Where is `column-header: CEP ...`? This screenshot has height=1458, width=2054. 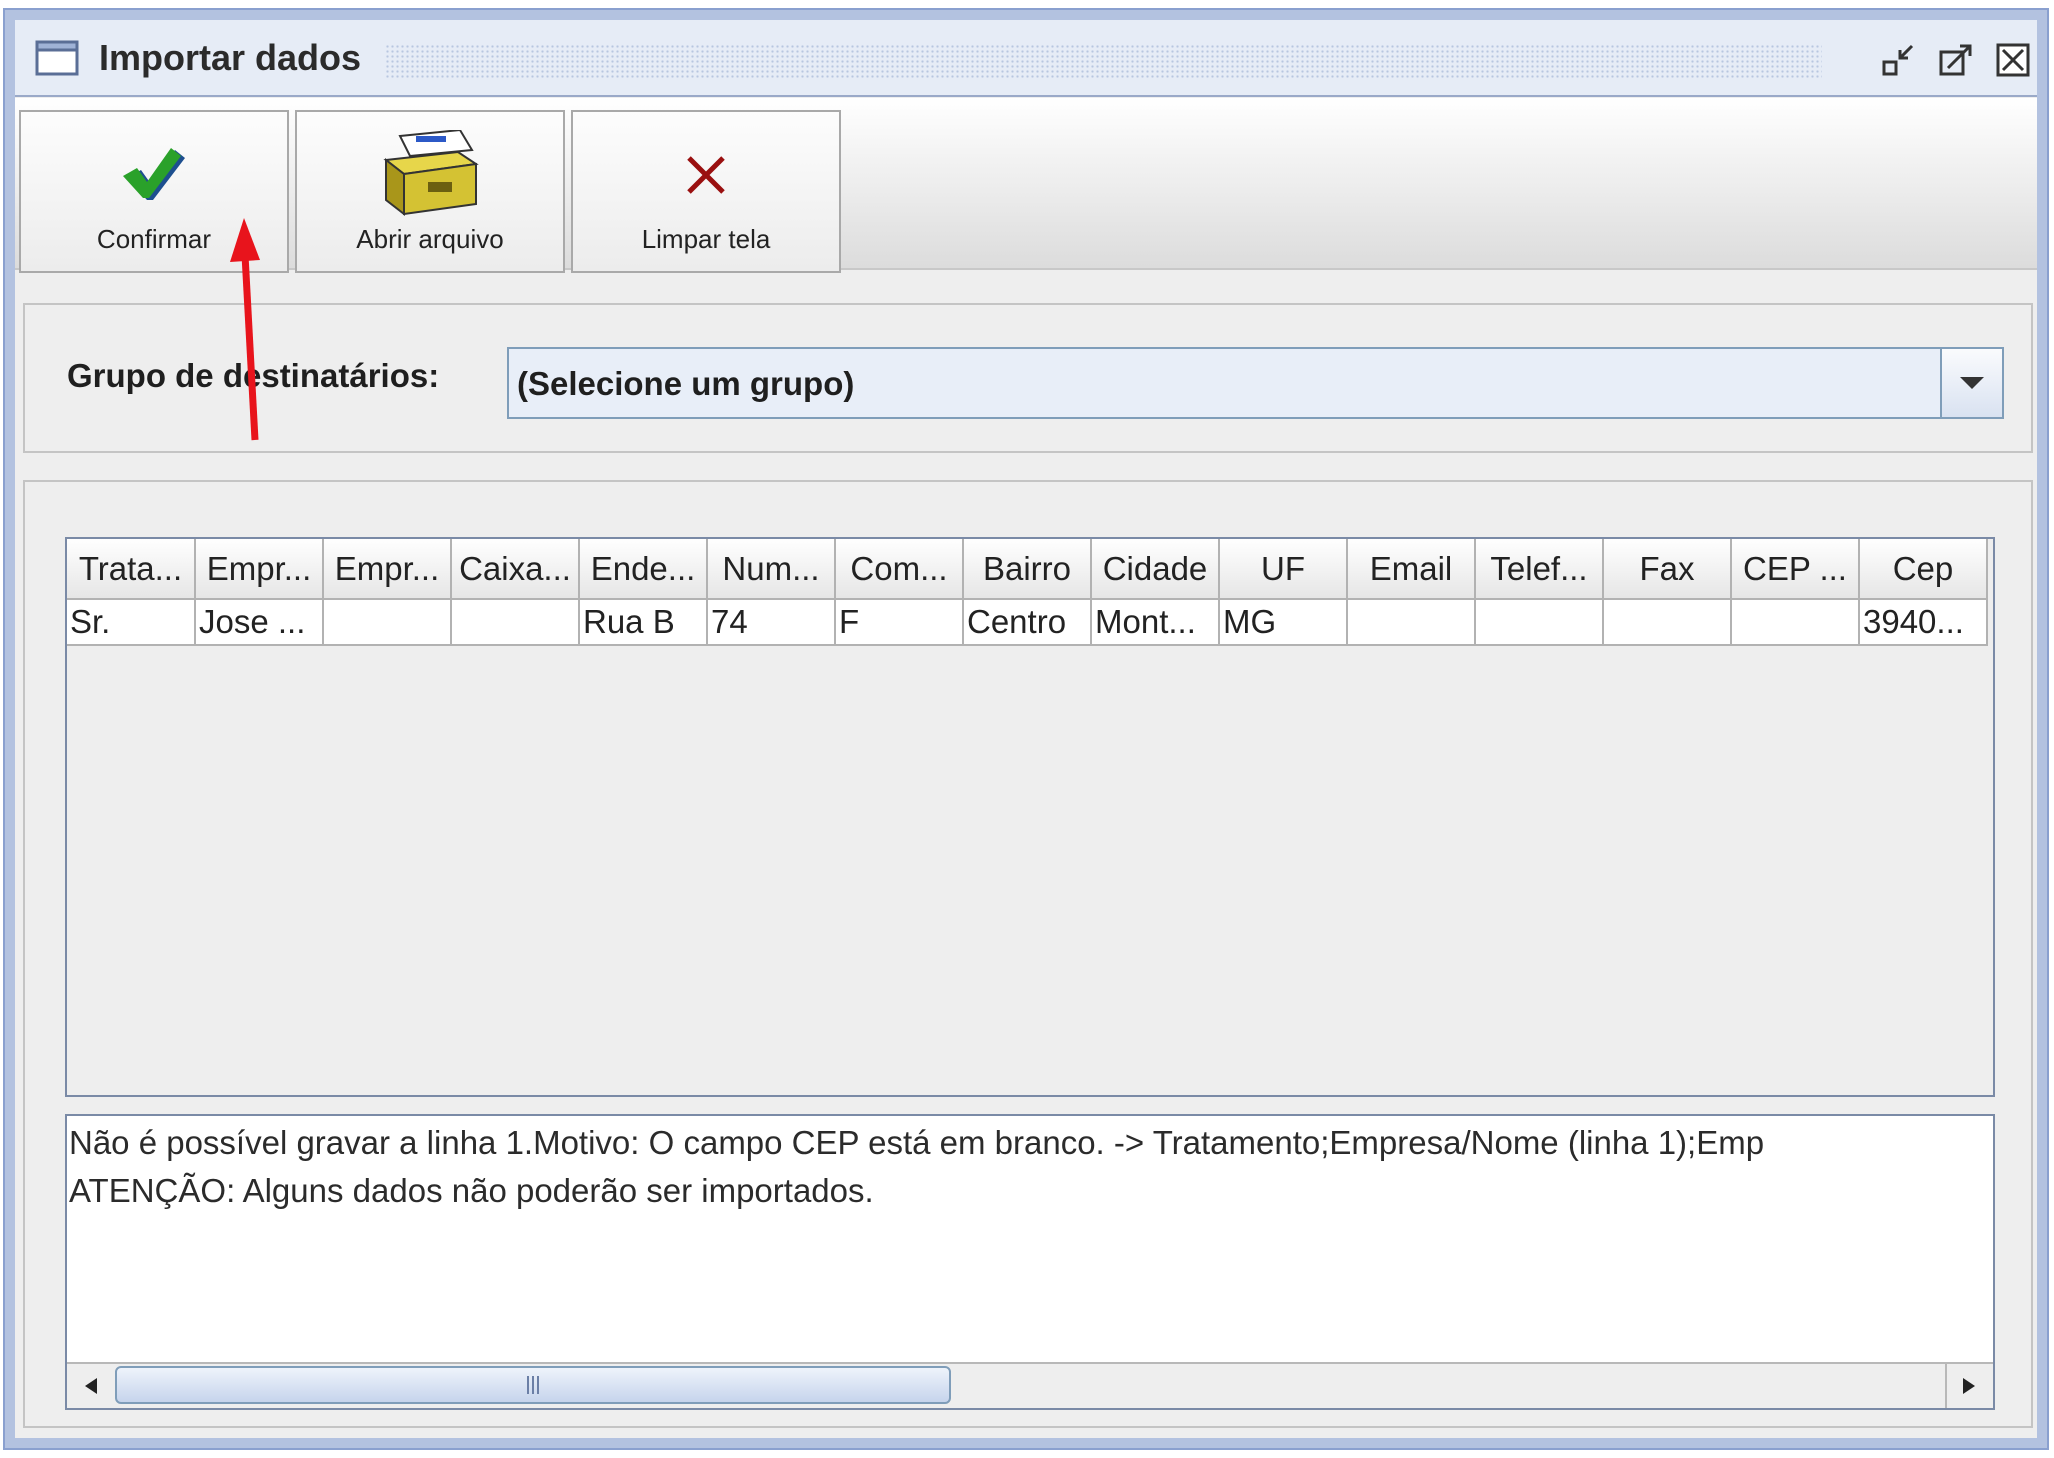 column-header: CEP ... is located at coordinates (1795, 569).